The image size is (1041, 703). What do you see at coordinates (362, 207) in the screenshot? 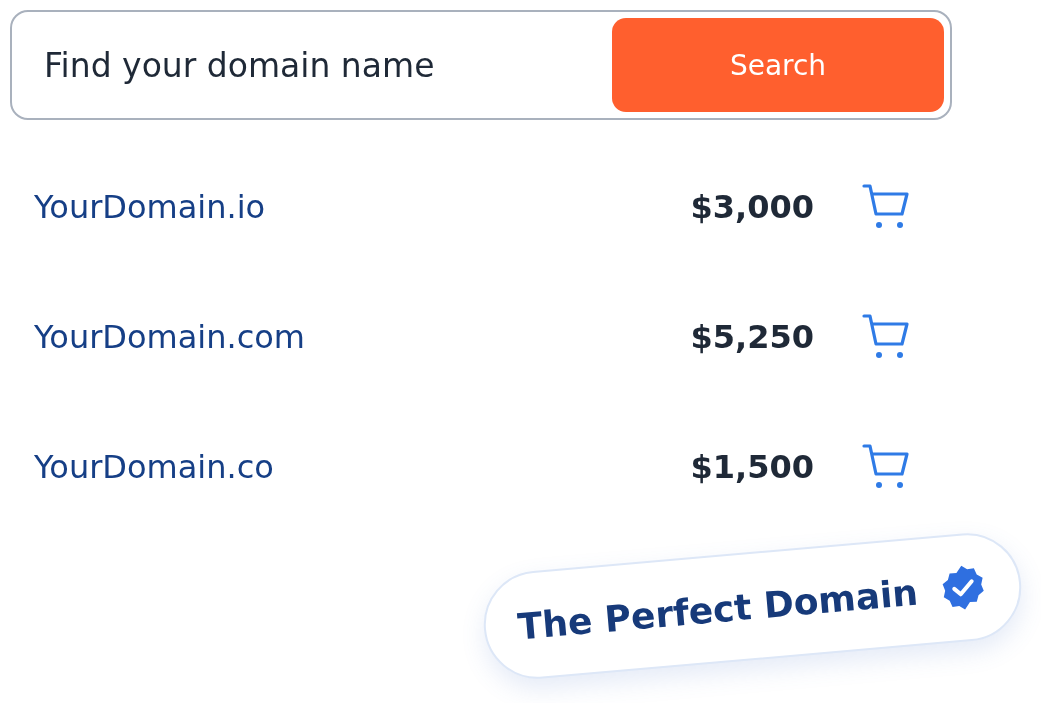
I see `domain-name: YourDomain.io` at bounding box center [362, 207].